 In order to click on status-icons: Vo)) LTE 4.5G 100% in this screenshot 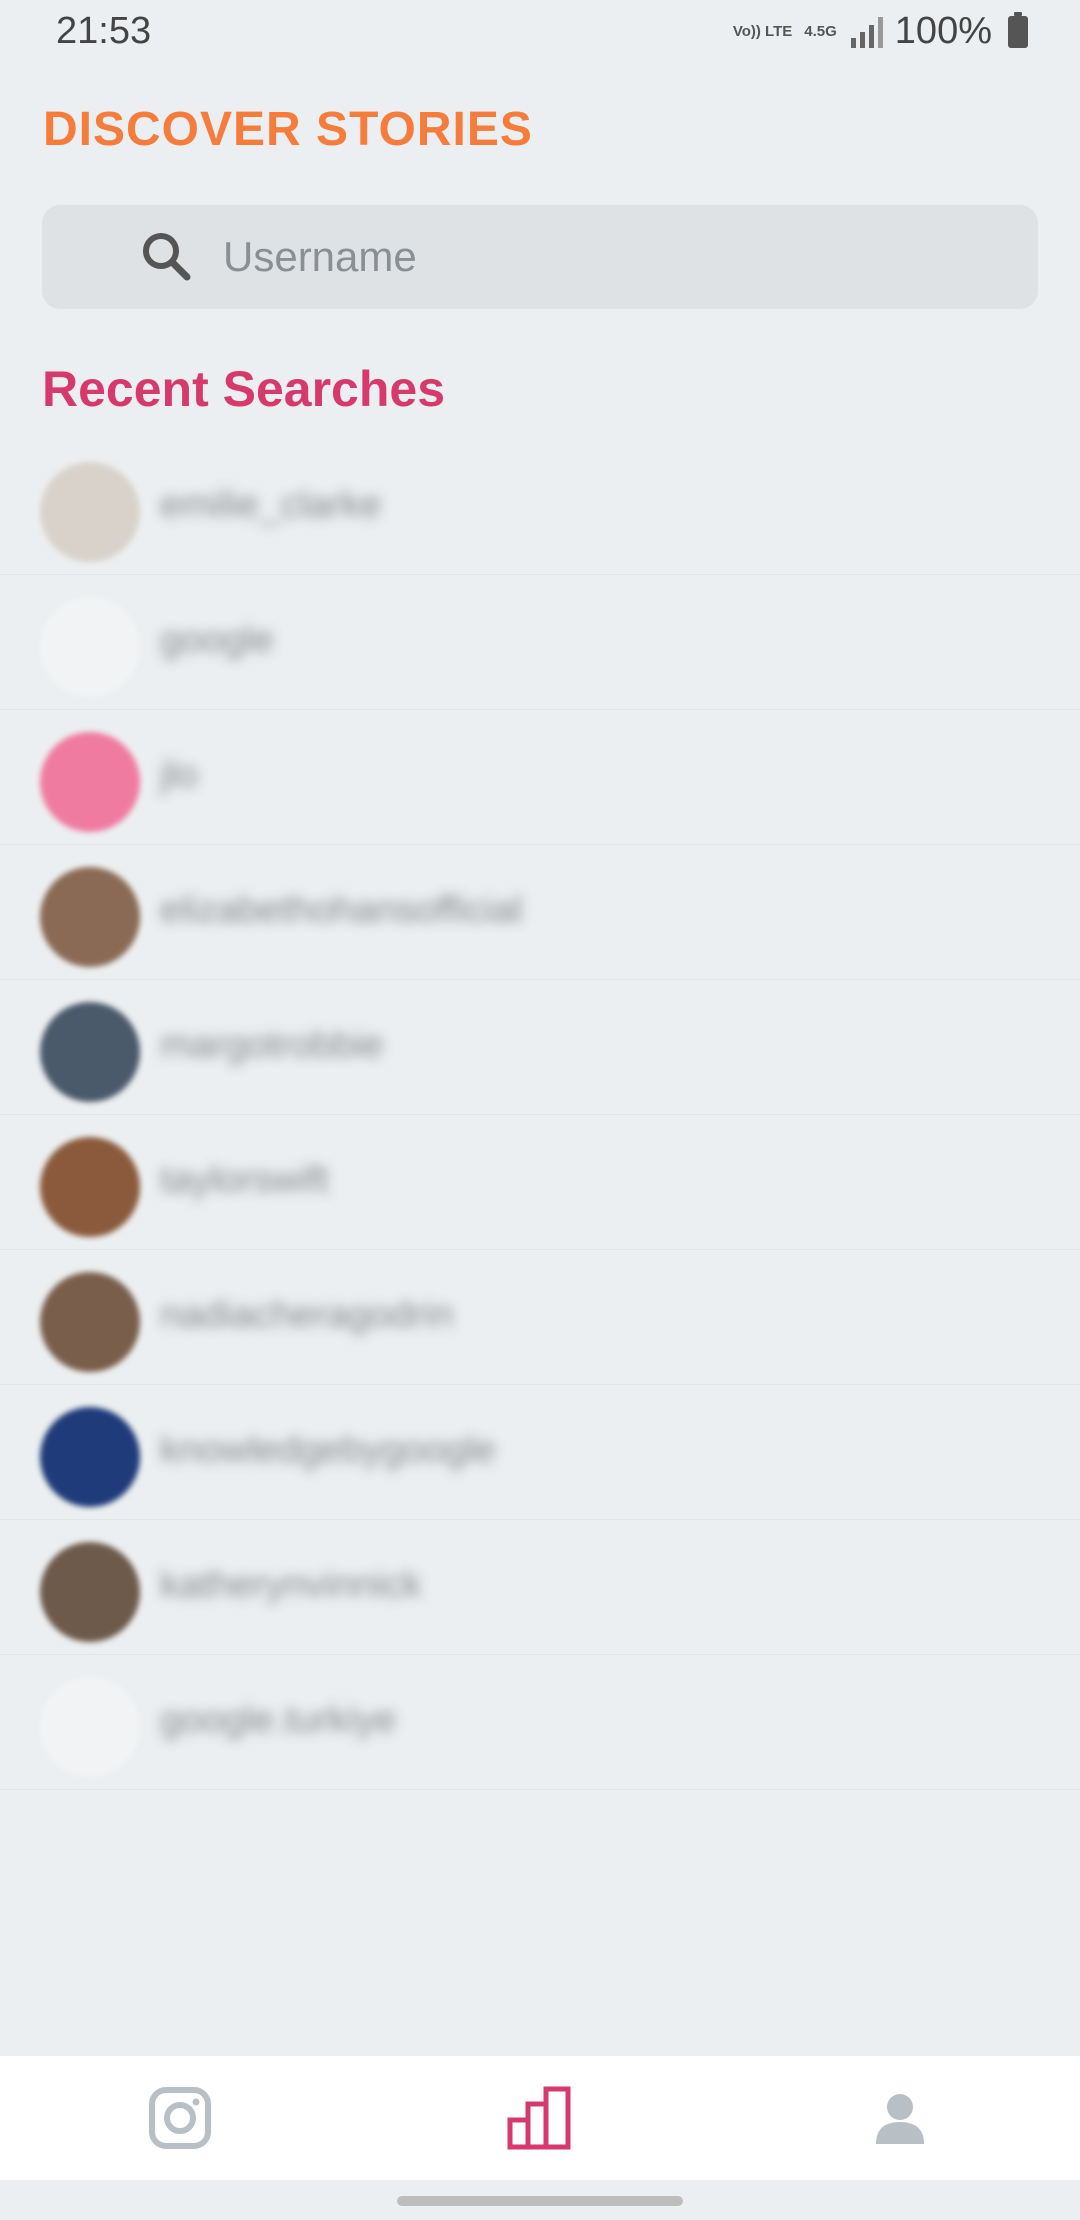, I will do `click(880, 31)`.